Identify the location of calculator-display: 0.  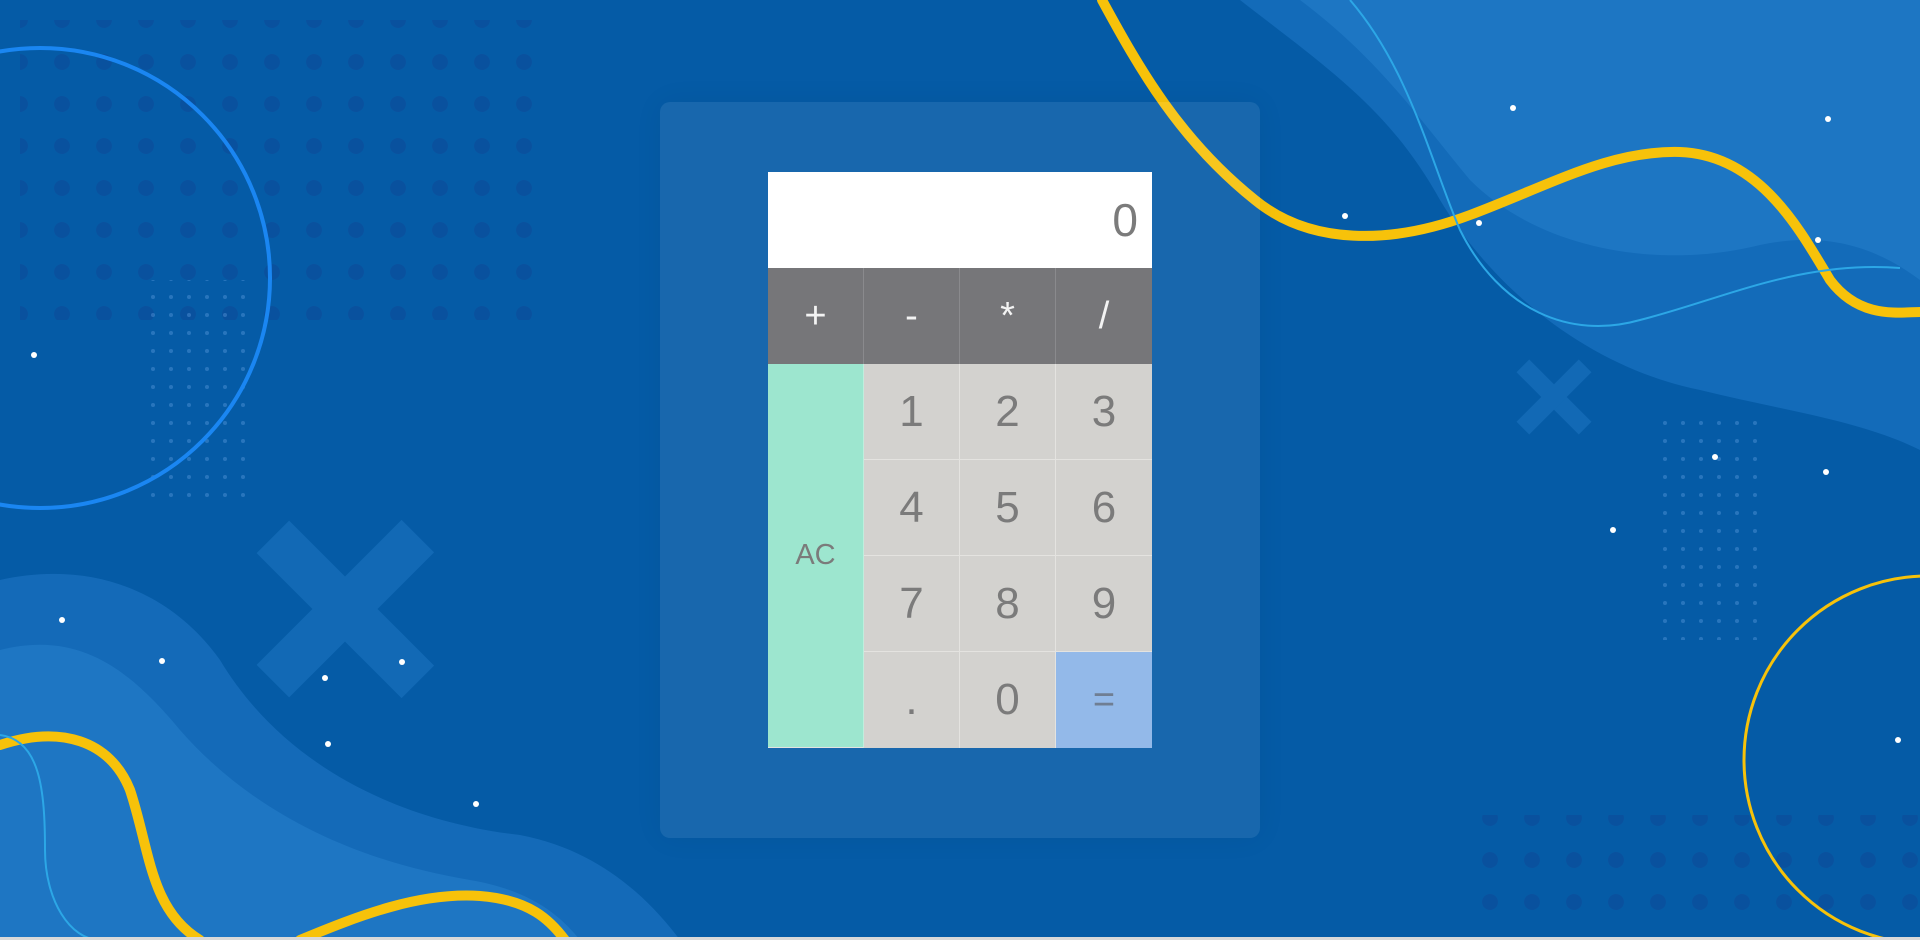
(960, 220).